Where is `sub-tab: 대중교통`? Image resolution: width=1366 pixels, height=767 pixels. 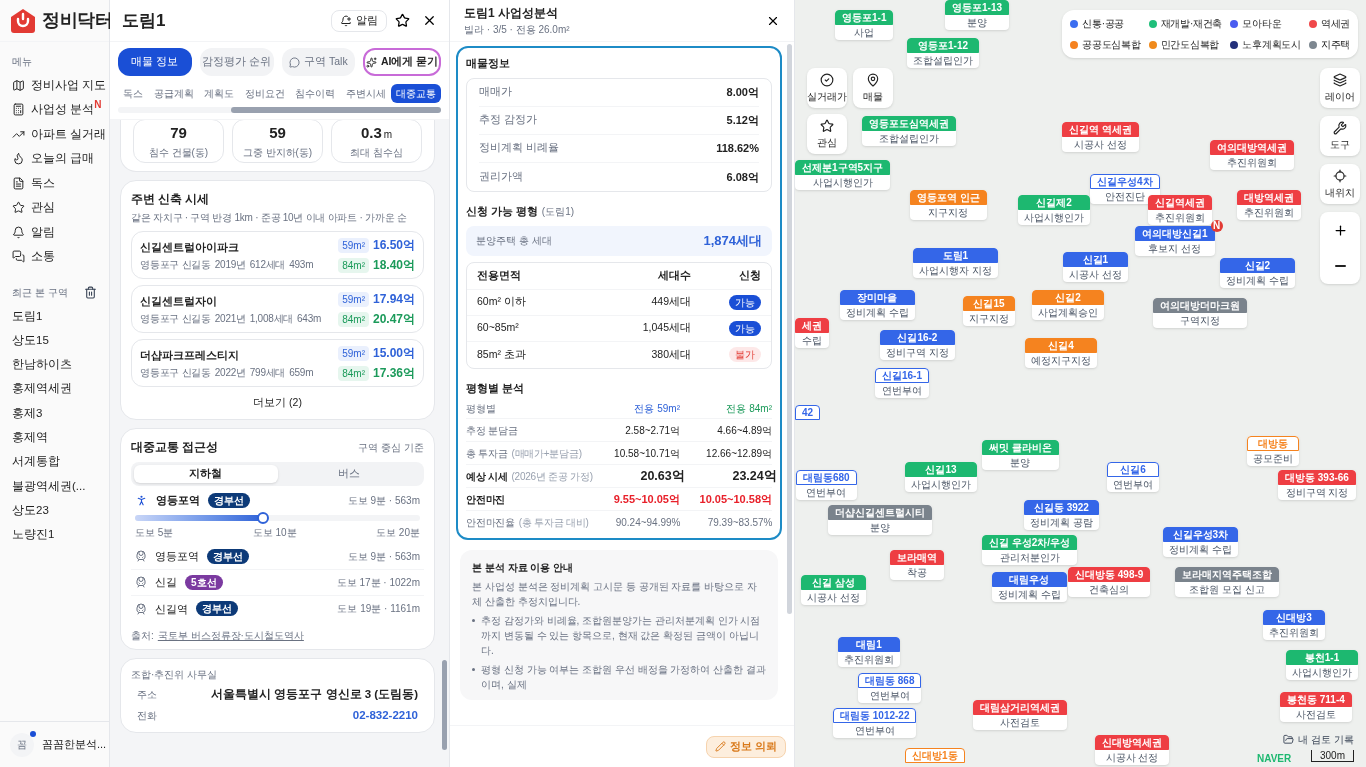
sub-tab: 대중교통 is located at coordinates (416, 93).